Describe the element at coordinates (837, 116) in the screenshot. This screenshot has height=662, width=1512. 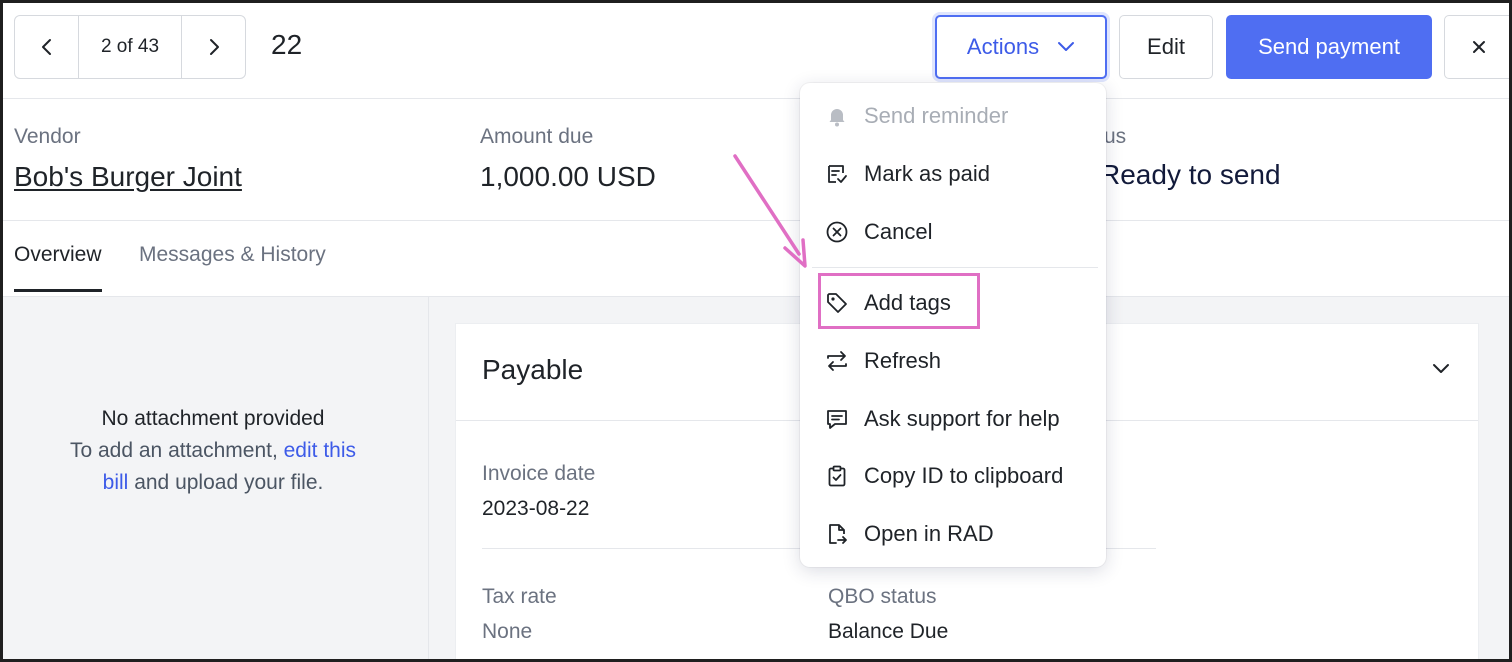
I see `bell-icon` at that location.